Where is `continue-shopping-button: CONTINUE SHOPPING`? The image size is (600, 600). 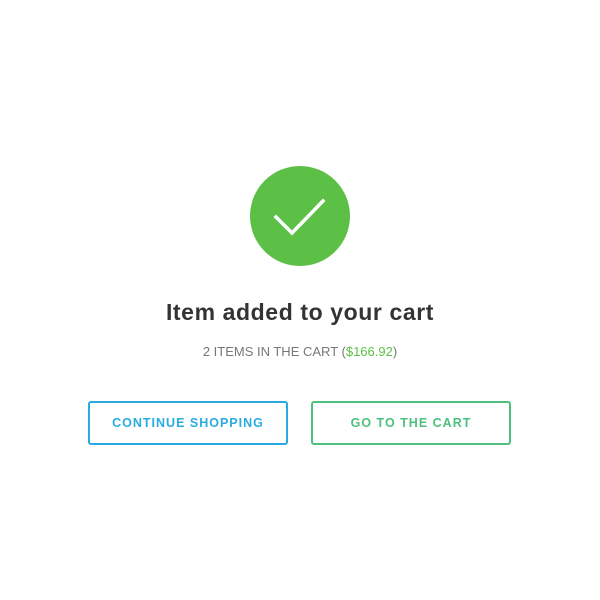
continue-shopping-button: CONTINUE SHOPPING is located at coordinates (188, 423).